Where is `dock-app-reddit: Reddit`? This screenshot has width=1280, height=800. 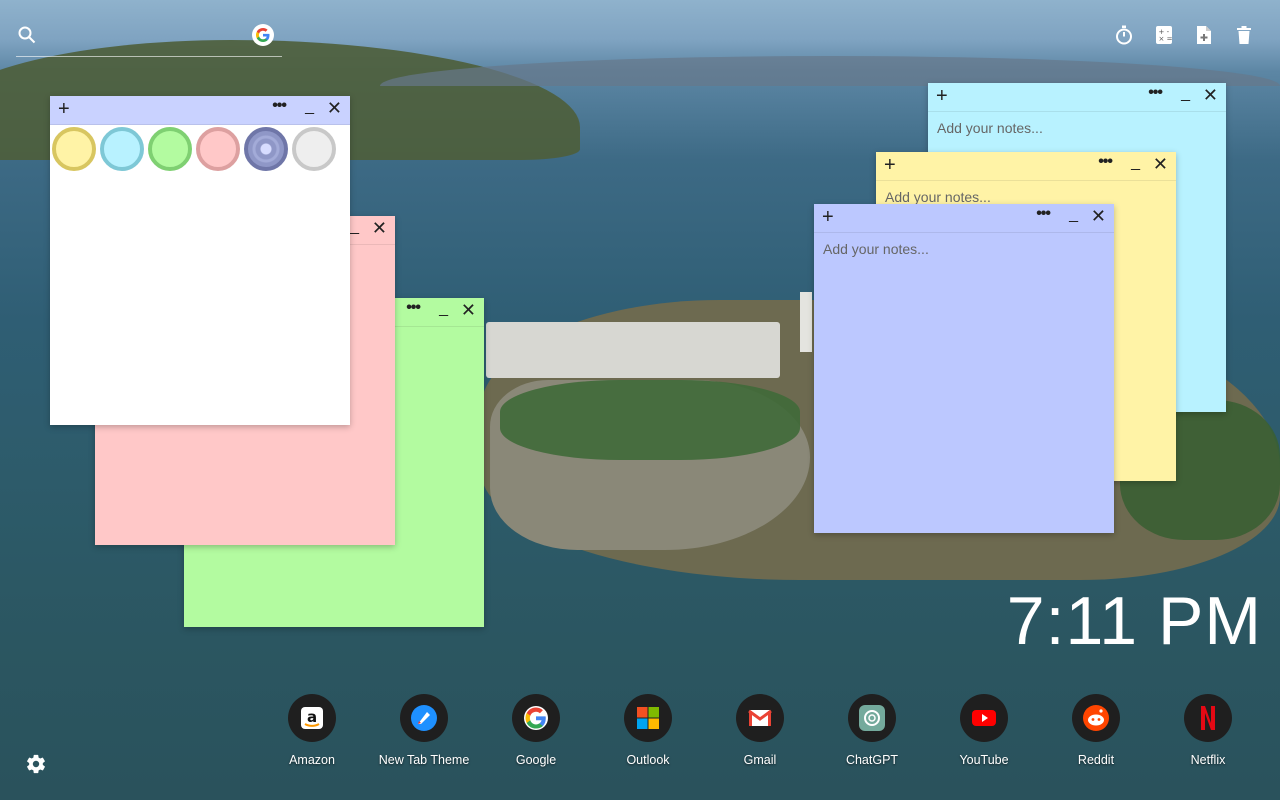 dock-app-reddit: Reddit is located at coordinates (1096, 730).